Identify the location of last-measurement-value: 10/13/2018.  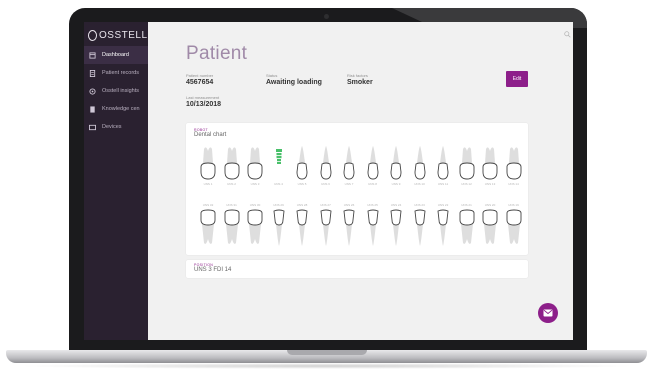
(204, 104).